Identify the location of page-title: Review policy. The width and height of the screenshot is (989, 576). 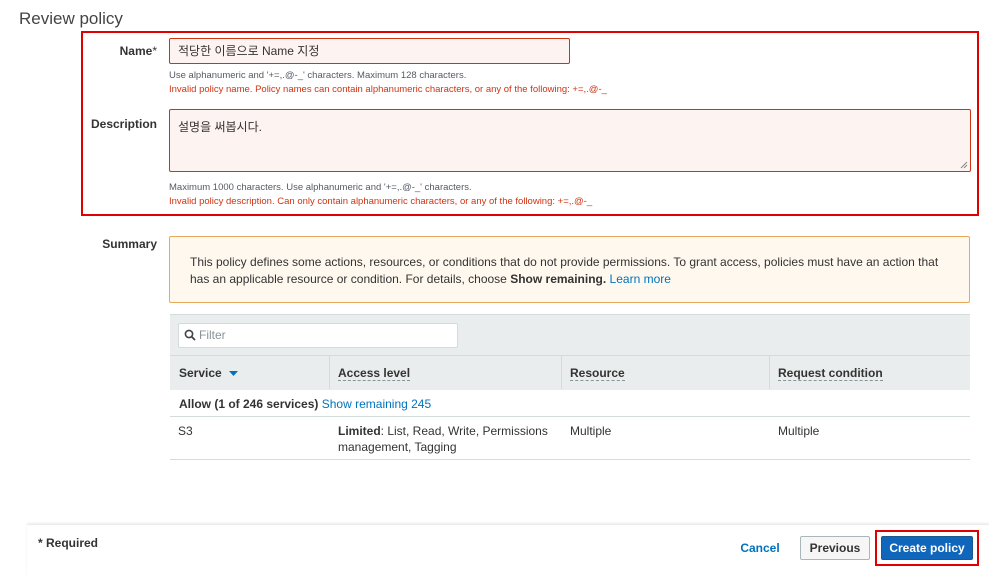
(71, 18).